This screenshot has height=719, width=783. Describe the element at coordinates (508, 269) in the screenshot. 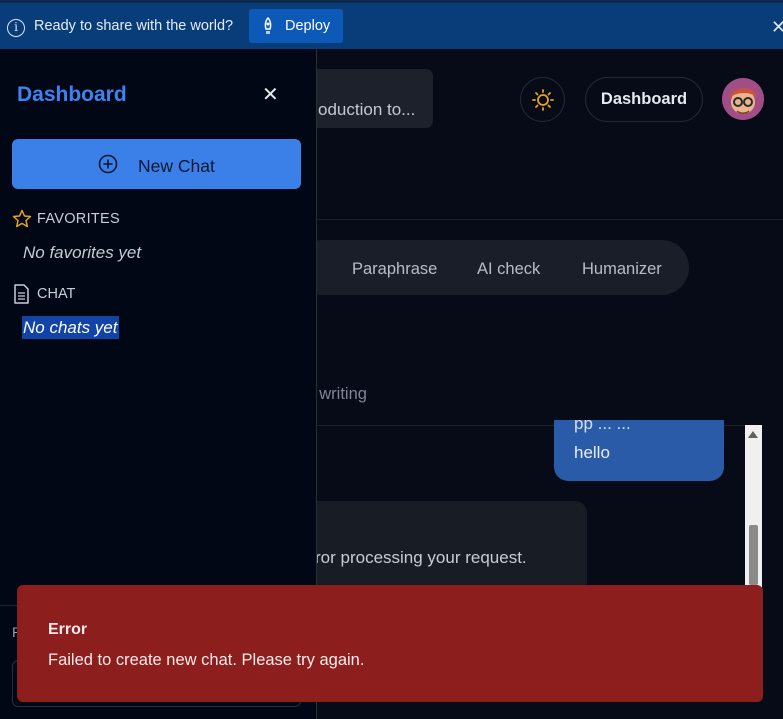

I see `tab-ai-check: AI check` at that location.